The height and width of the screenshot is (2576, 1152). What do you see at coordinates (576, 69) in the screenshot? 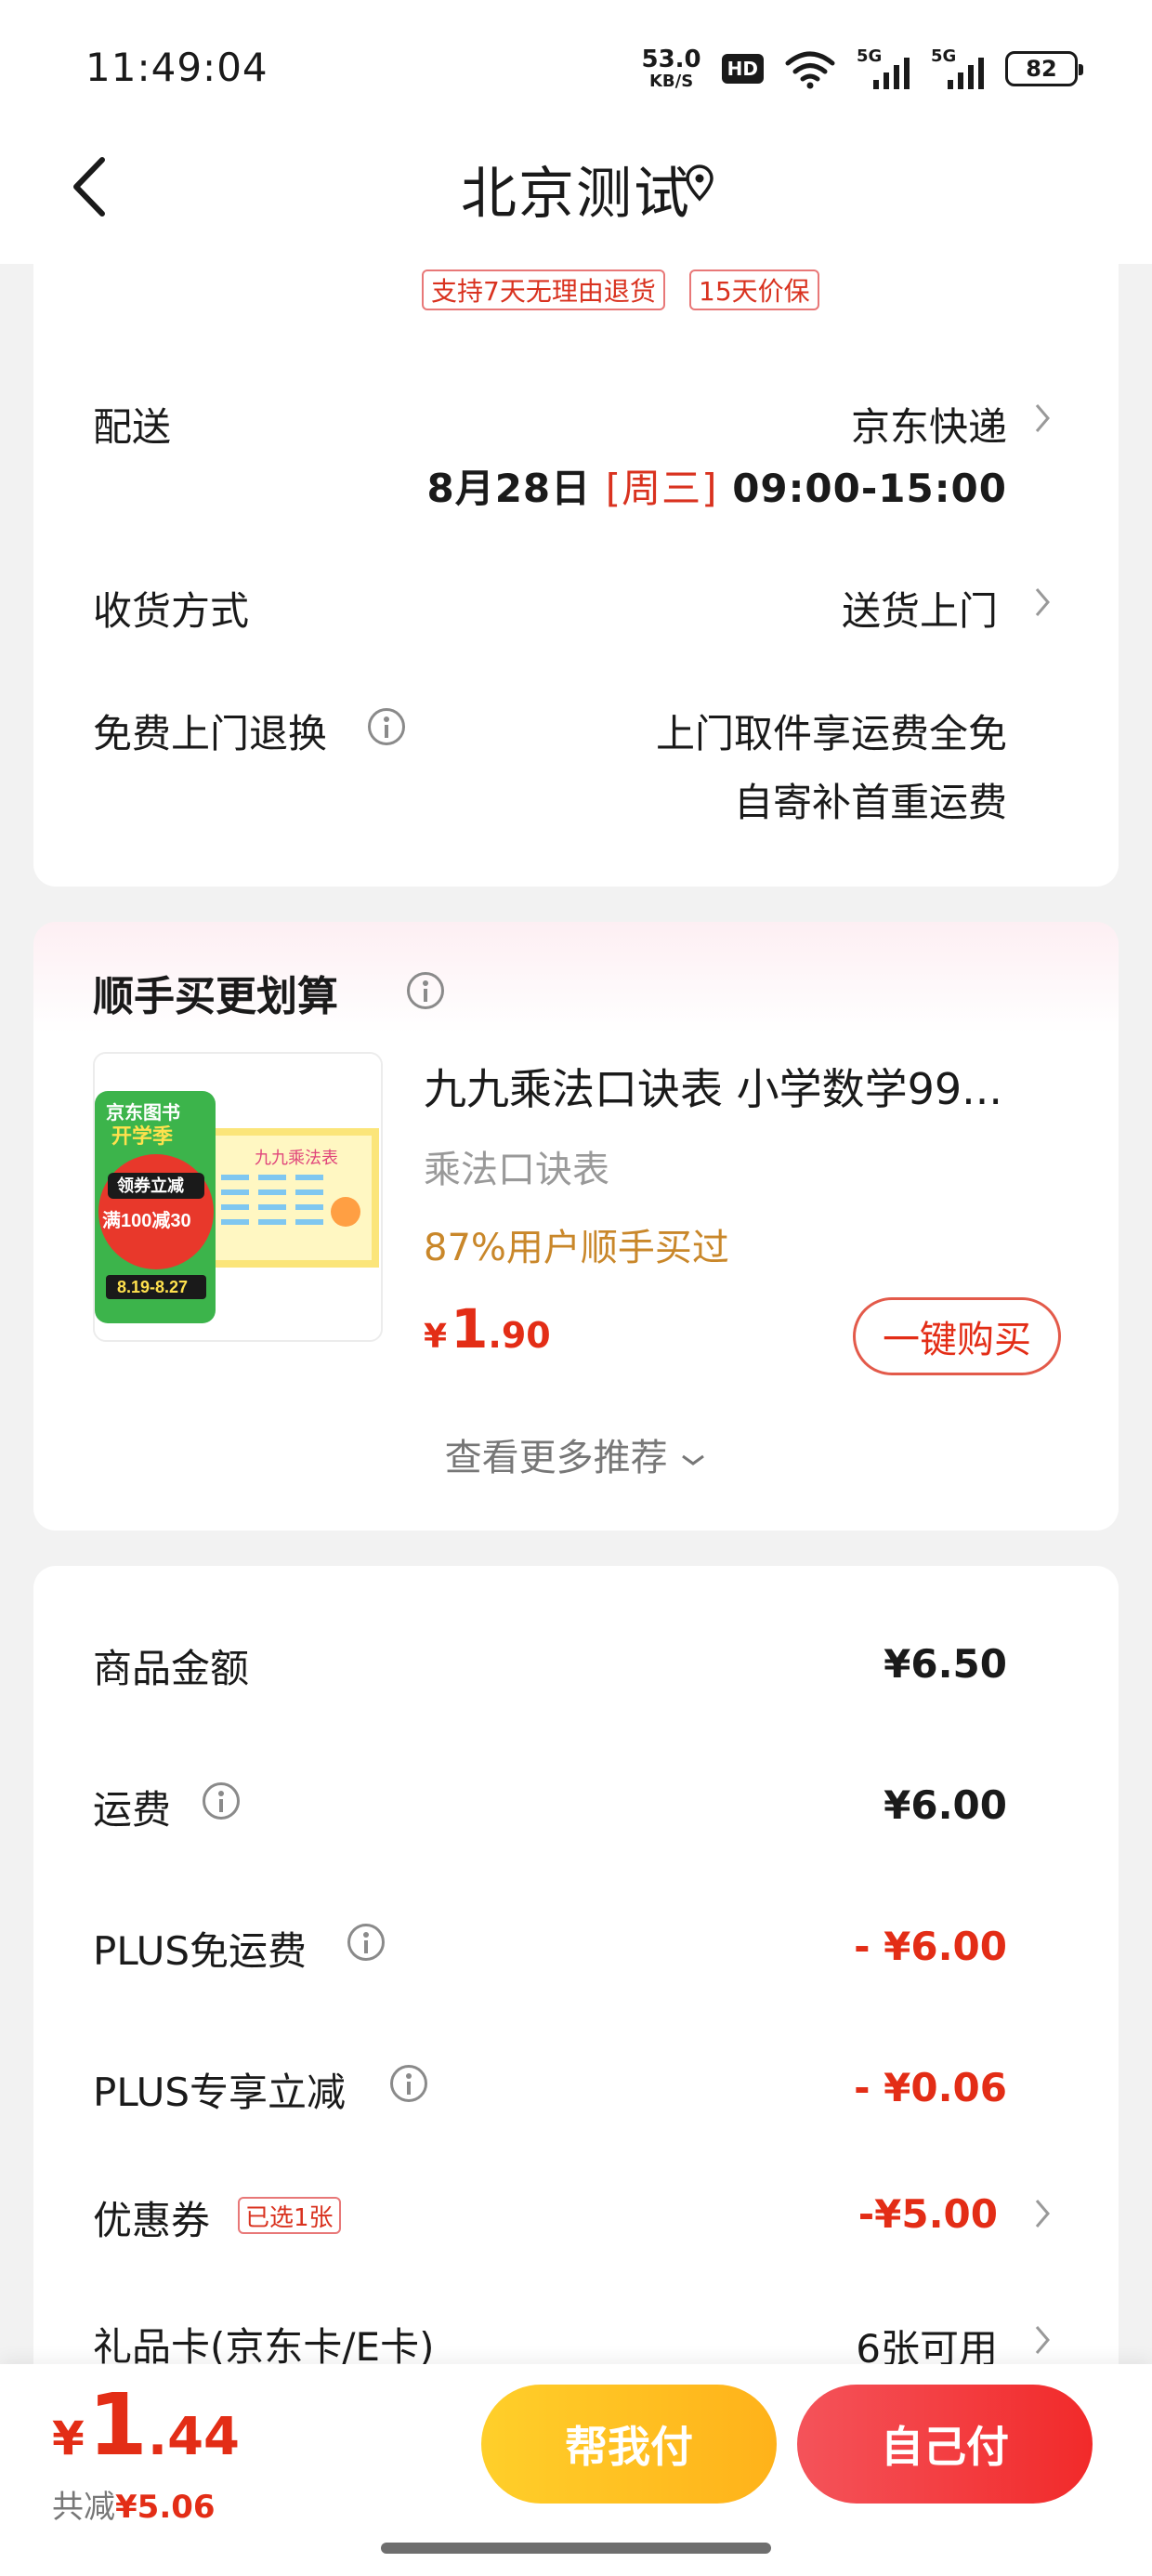
I see `status-bar: 11:49:04 53.0 KB/S HD 5G 5G 82` at bounding box center [576, 69].